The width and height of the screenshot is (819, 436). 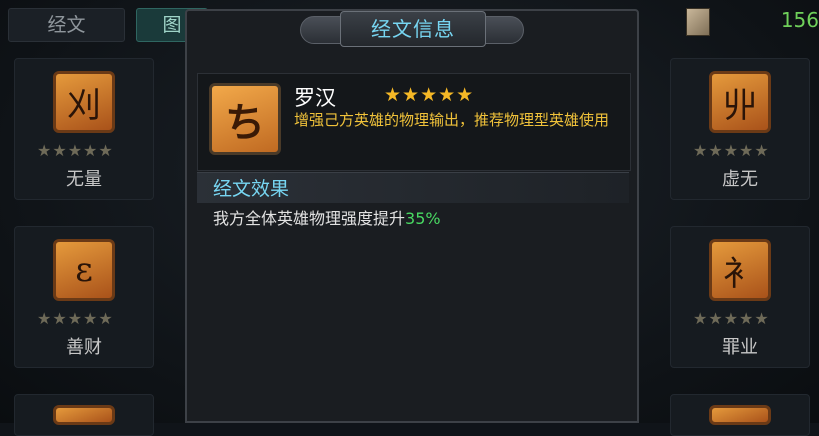 I want to click on modal-title: 经文信息, so click(x=413, y=29).